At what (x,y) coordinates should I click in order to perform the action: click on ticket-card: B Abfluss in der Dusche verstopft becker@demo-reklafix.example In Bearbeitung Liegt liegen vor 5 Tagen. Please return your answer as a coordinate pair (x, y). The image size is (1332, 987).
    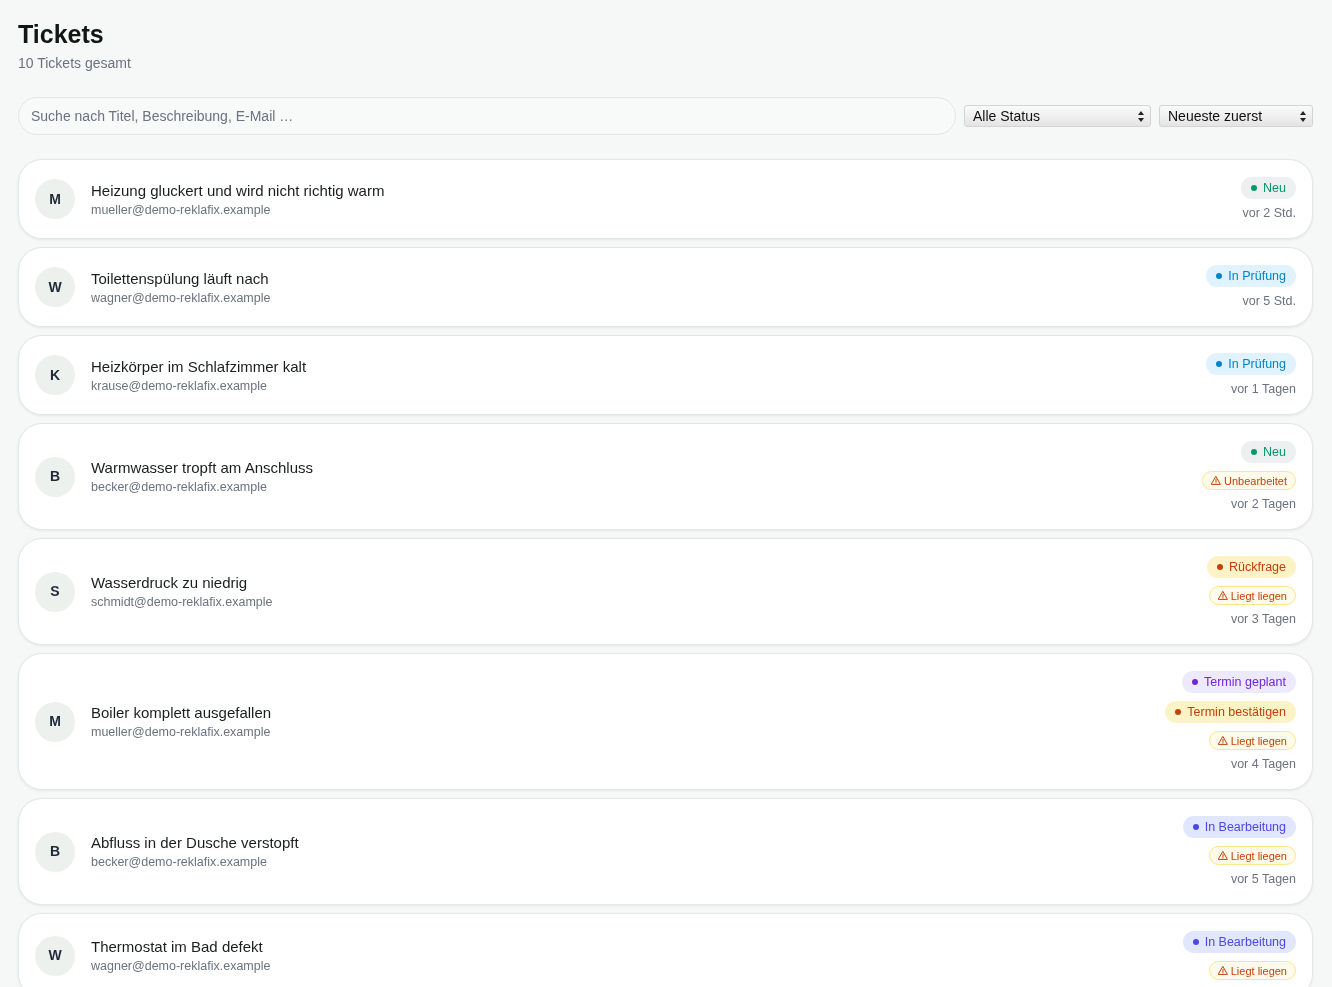
    Looking at the image, I should click on (665, 851).